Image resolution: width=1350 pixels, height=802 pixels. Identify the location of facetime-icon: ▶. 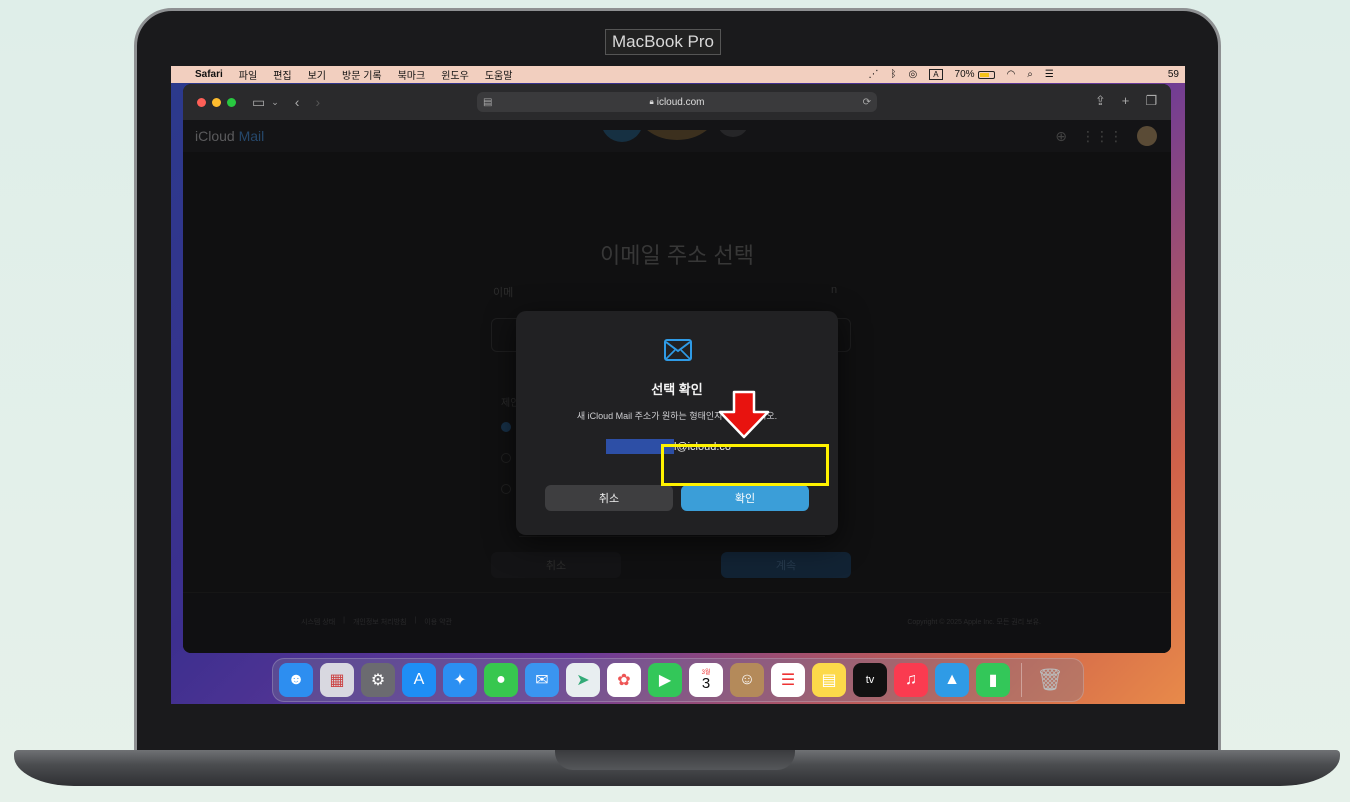
(665, 680).